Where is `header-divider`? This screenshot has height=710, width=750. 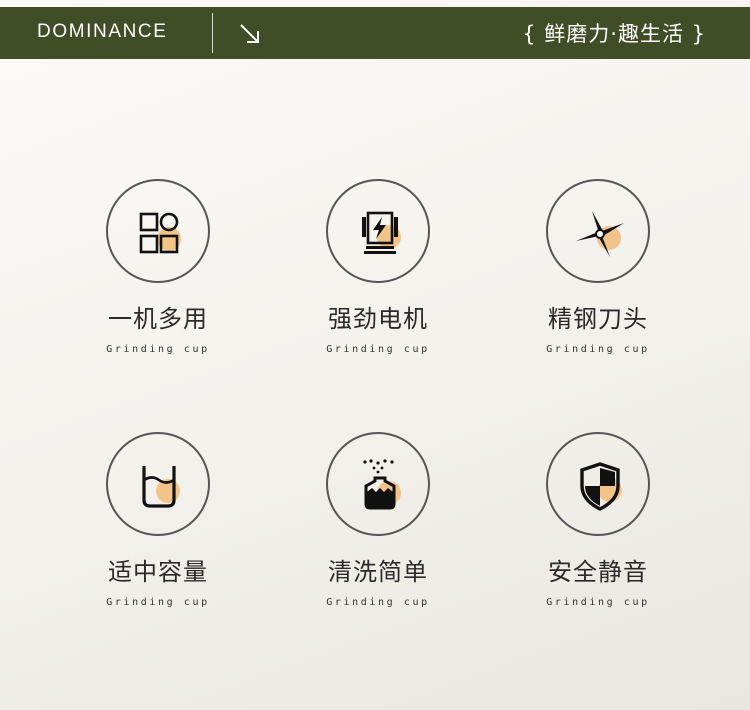 header-divider is located at coordinates (212, 33).